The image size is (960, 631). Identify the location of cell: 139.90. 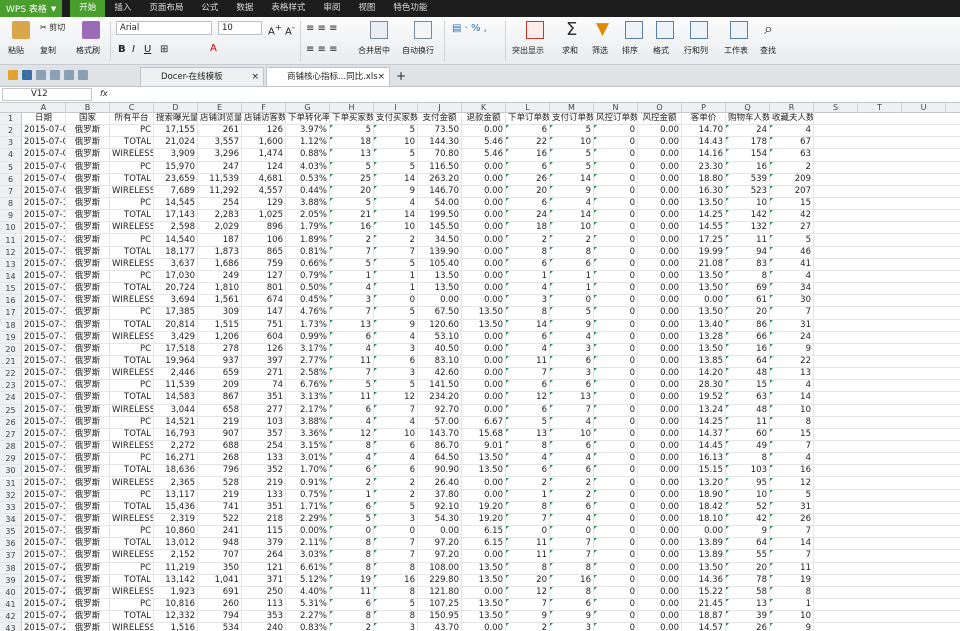
(440, 252).